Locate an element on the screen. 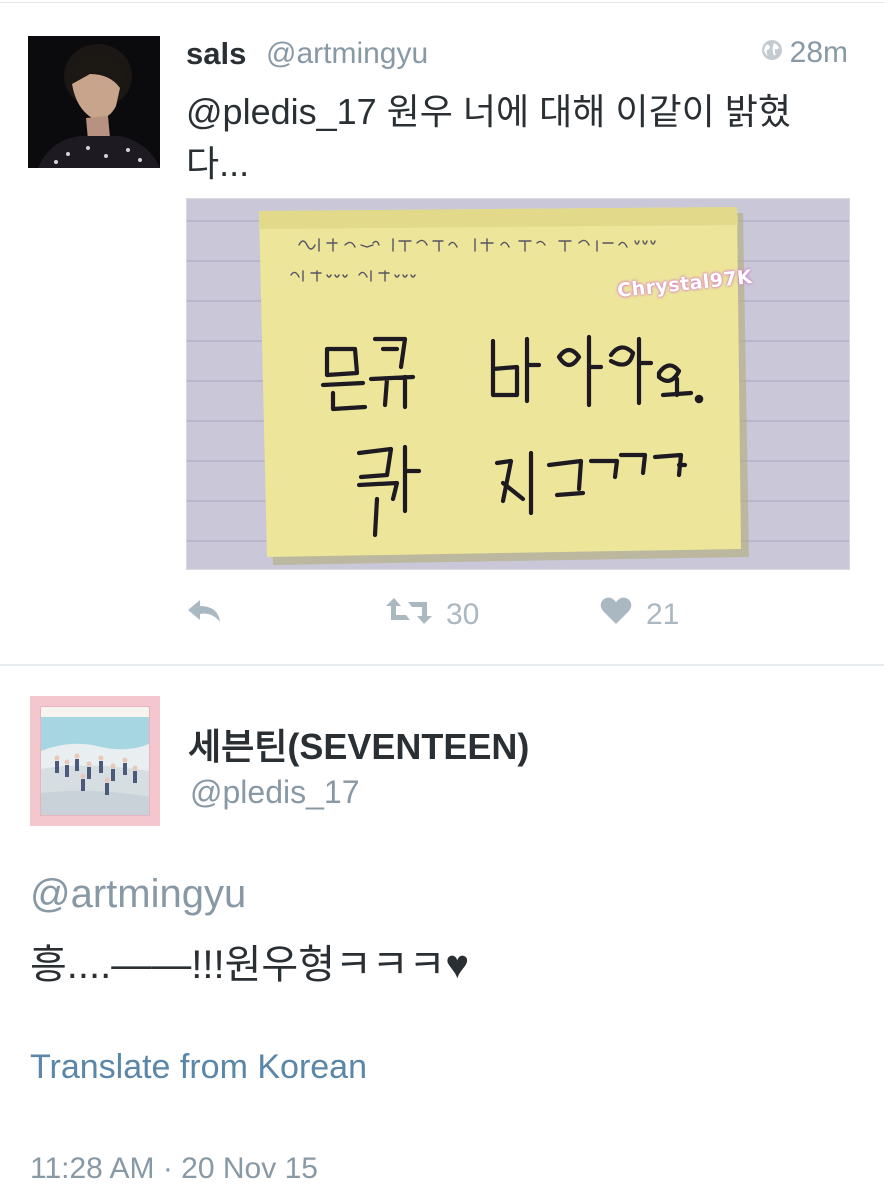  reply-button is located at coordinates (204, 615).